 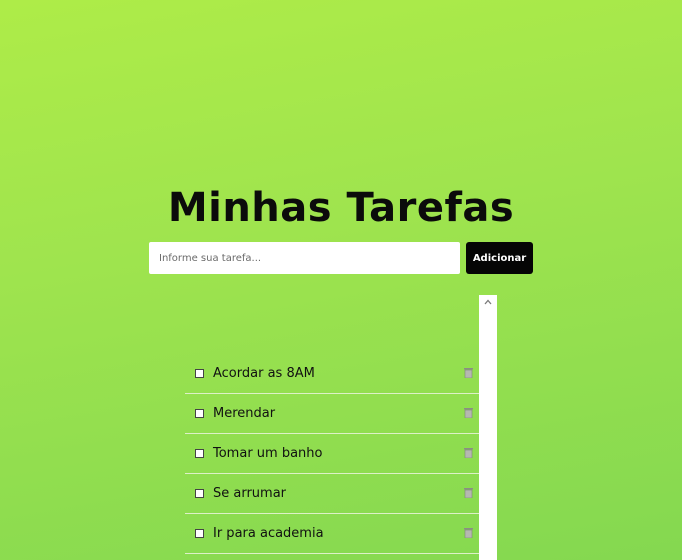 I want to click on task-item: Merendar, so click(x=332, y=414).